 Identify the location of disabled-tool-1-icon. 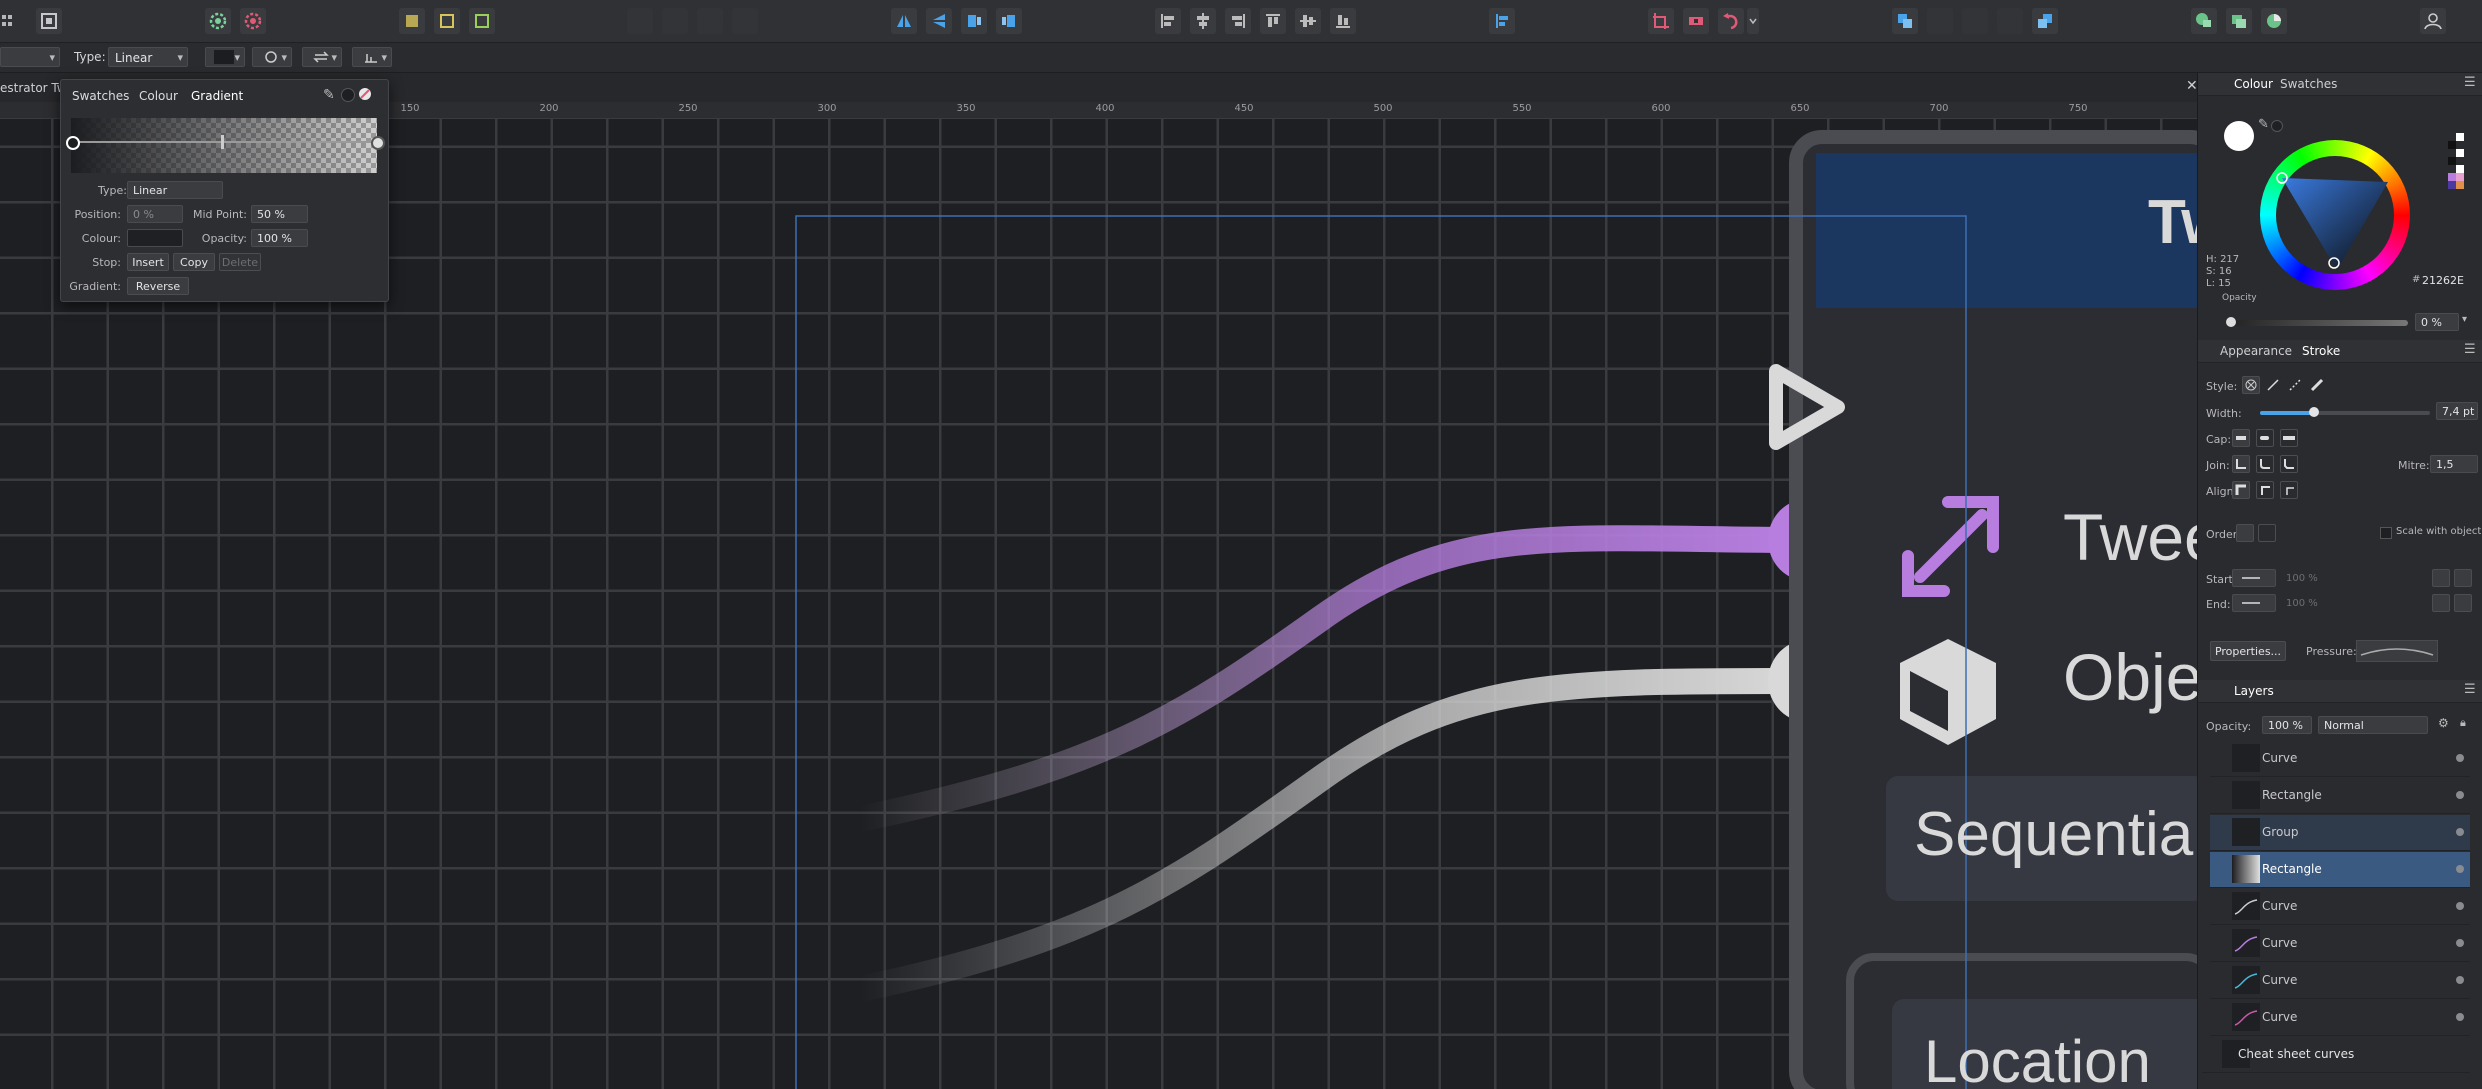
(640, 21).